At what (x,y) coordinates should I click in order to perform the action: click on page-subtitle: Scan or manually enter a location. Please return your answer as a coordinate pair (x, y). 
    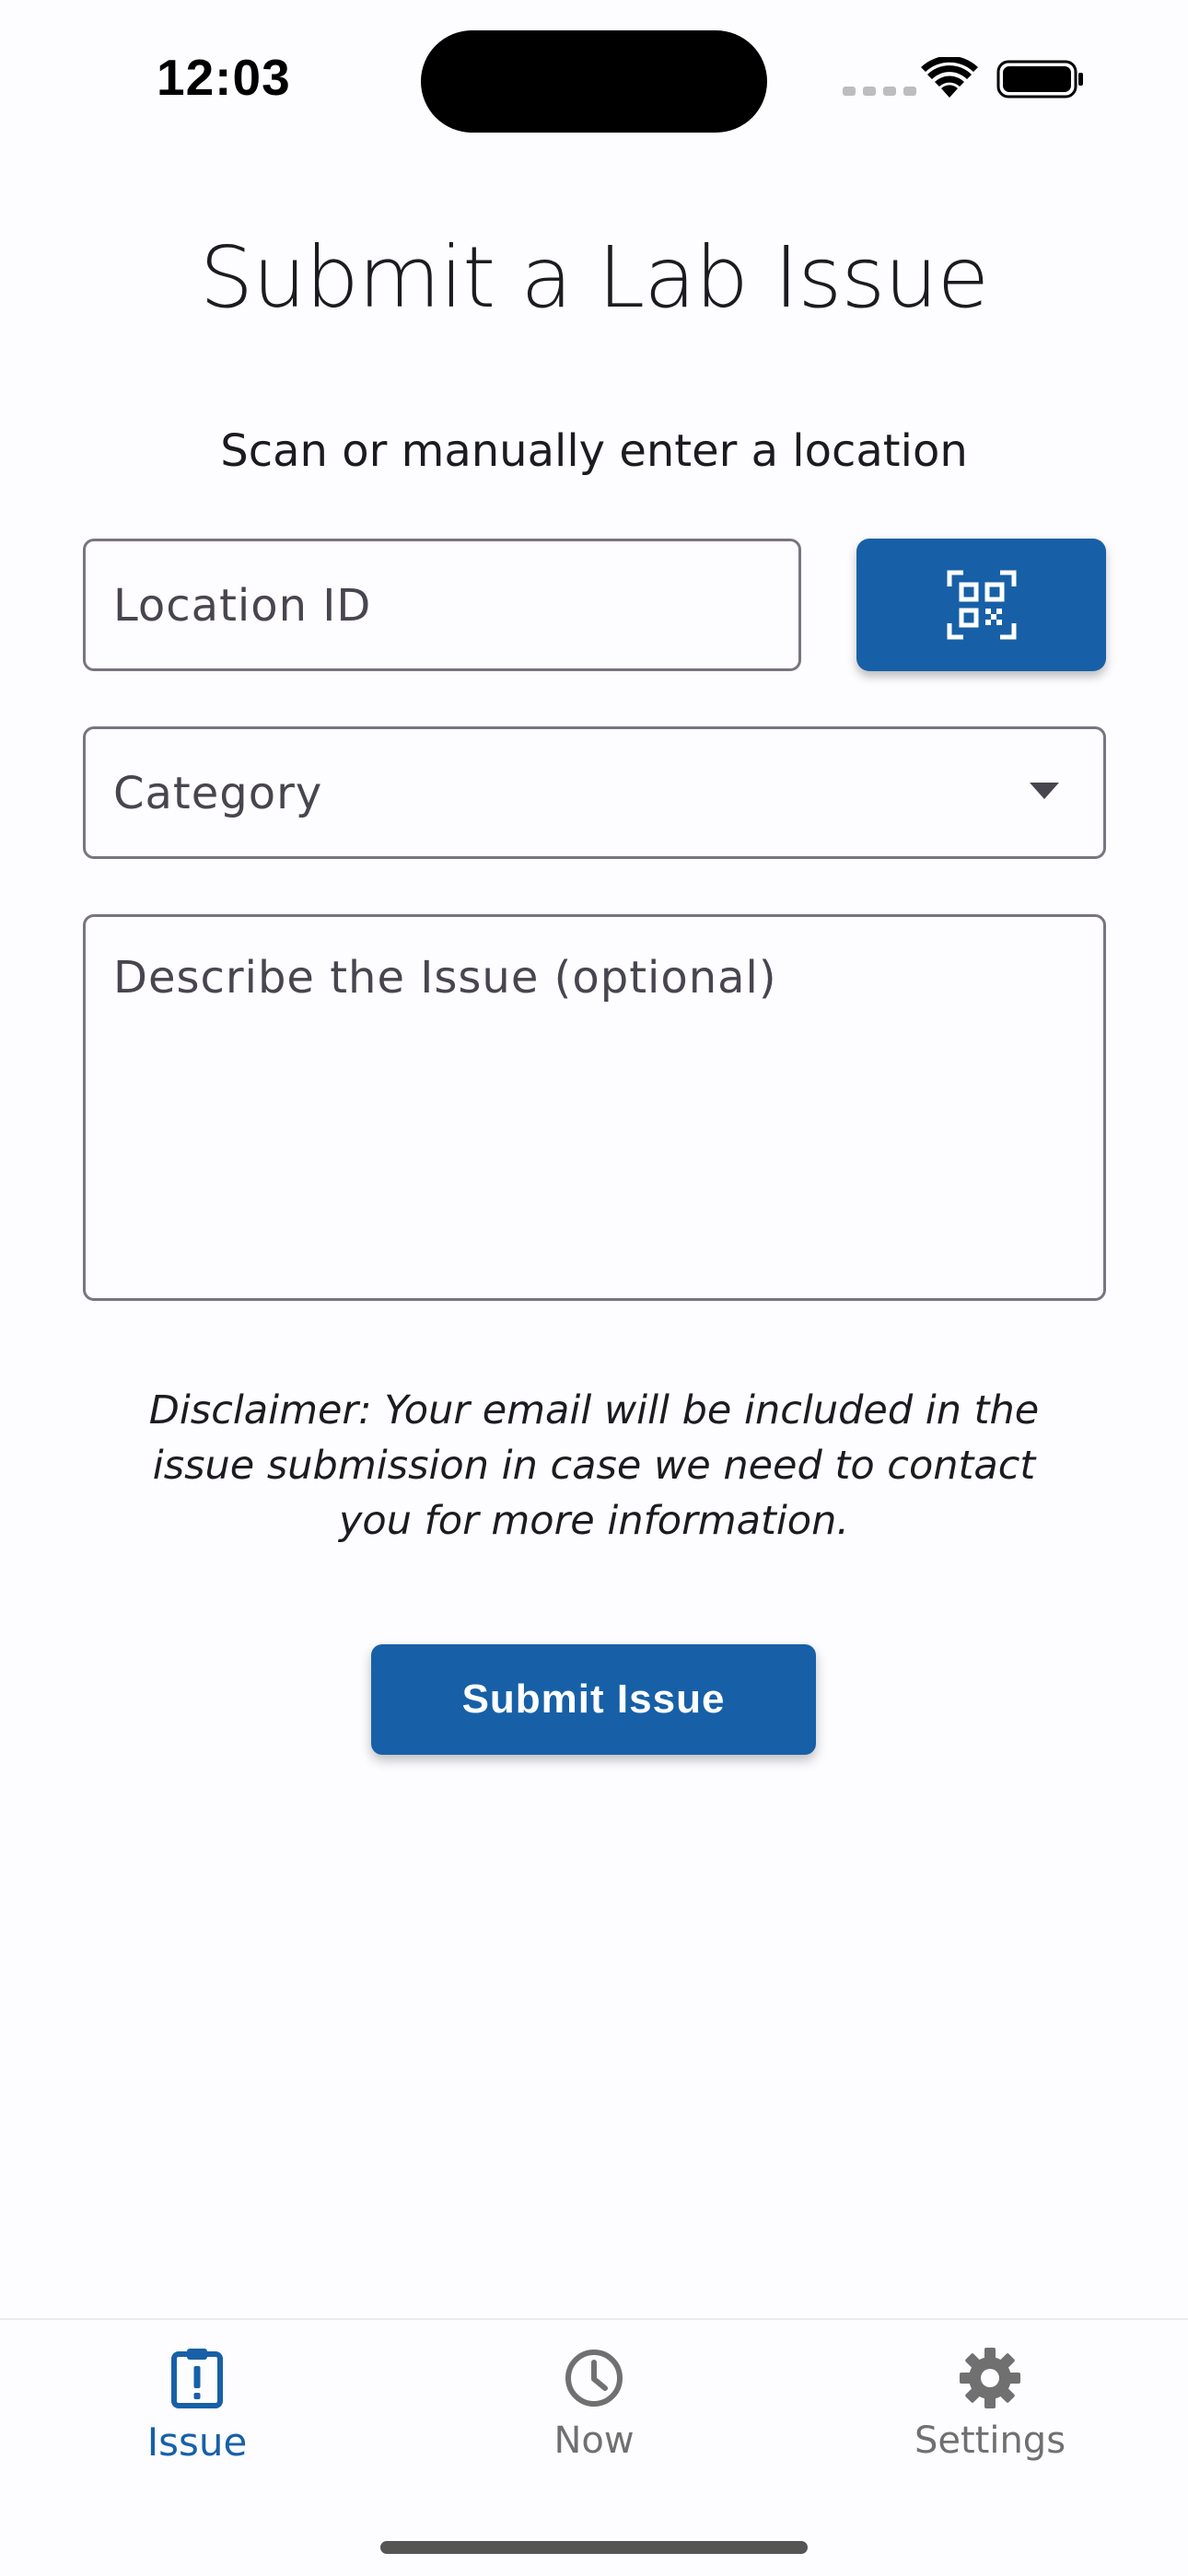
    Looking at the image, I should click on (594, 451).